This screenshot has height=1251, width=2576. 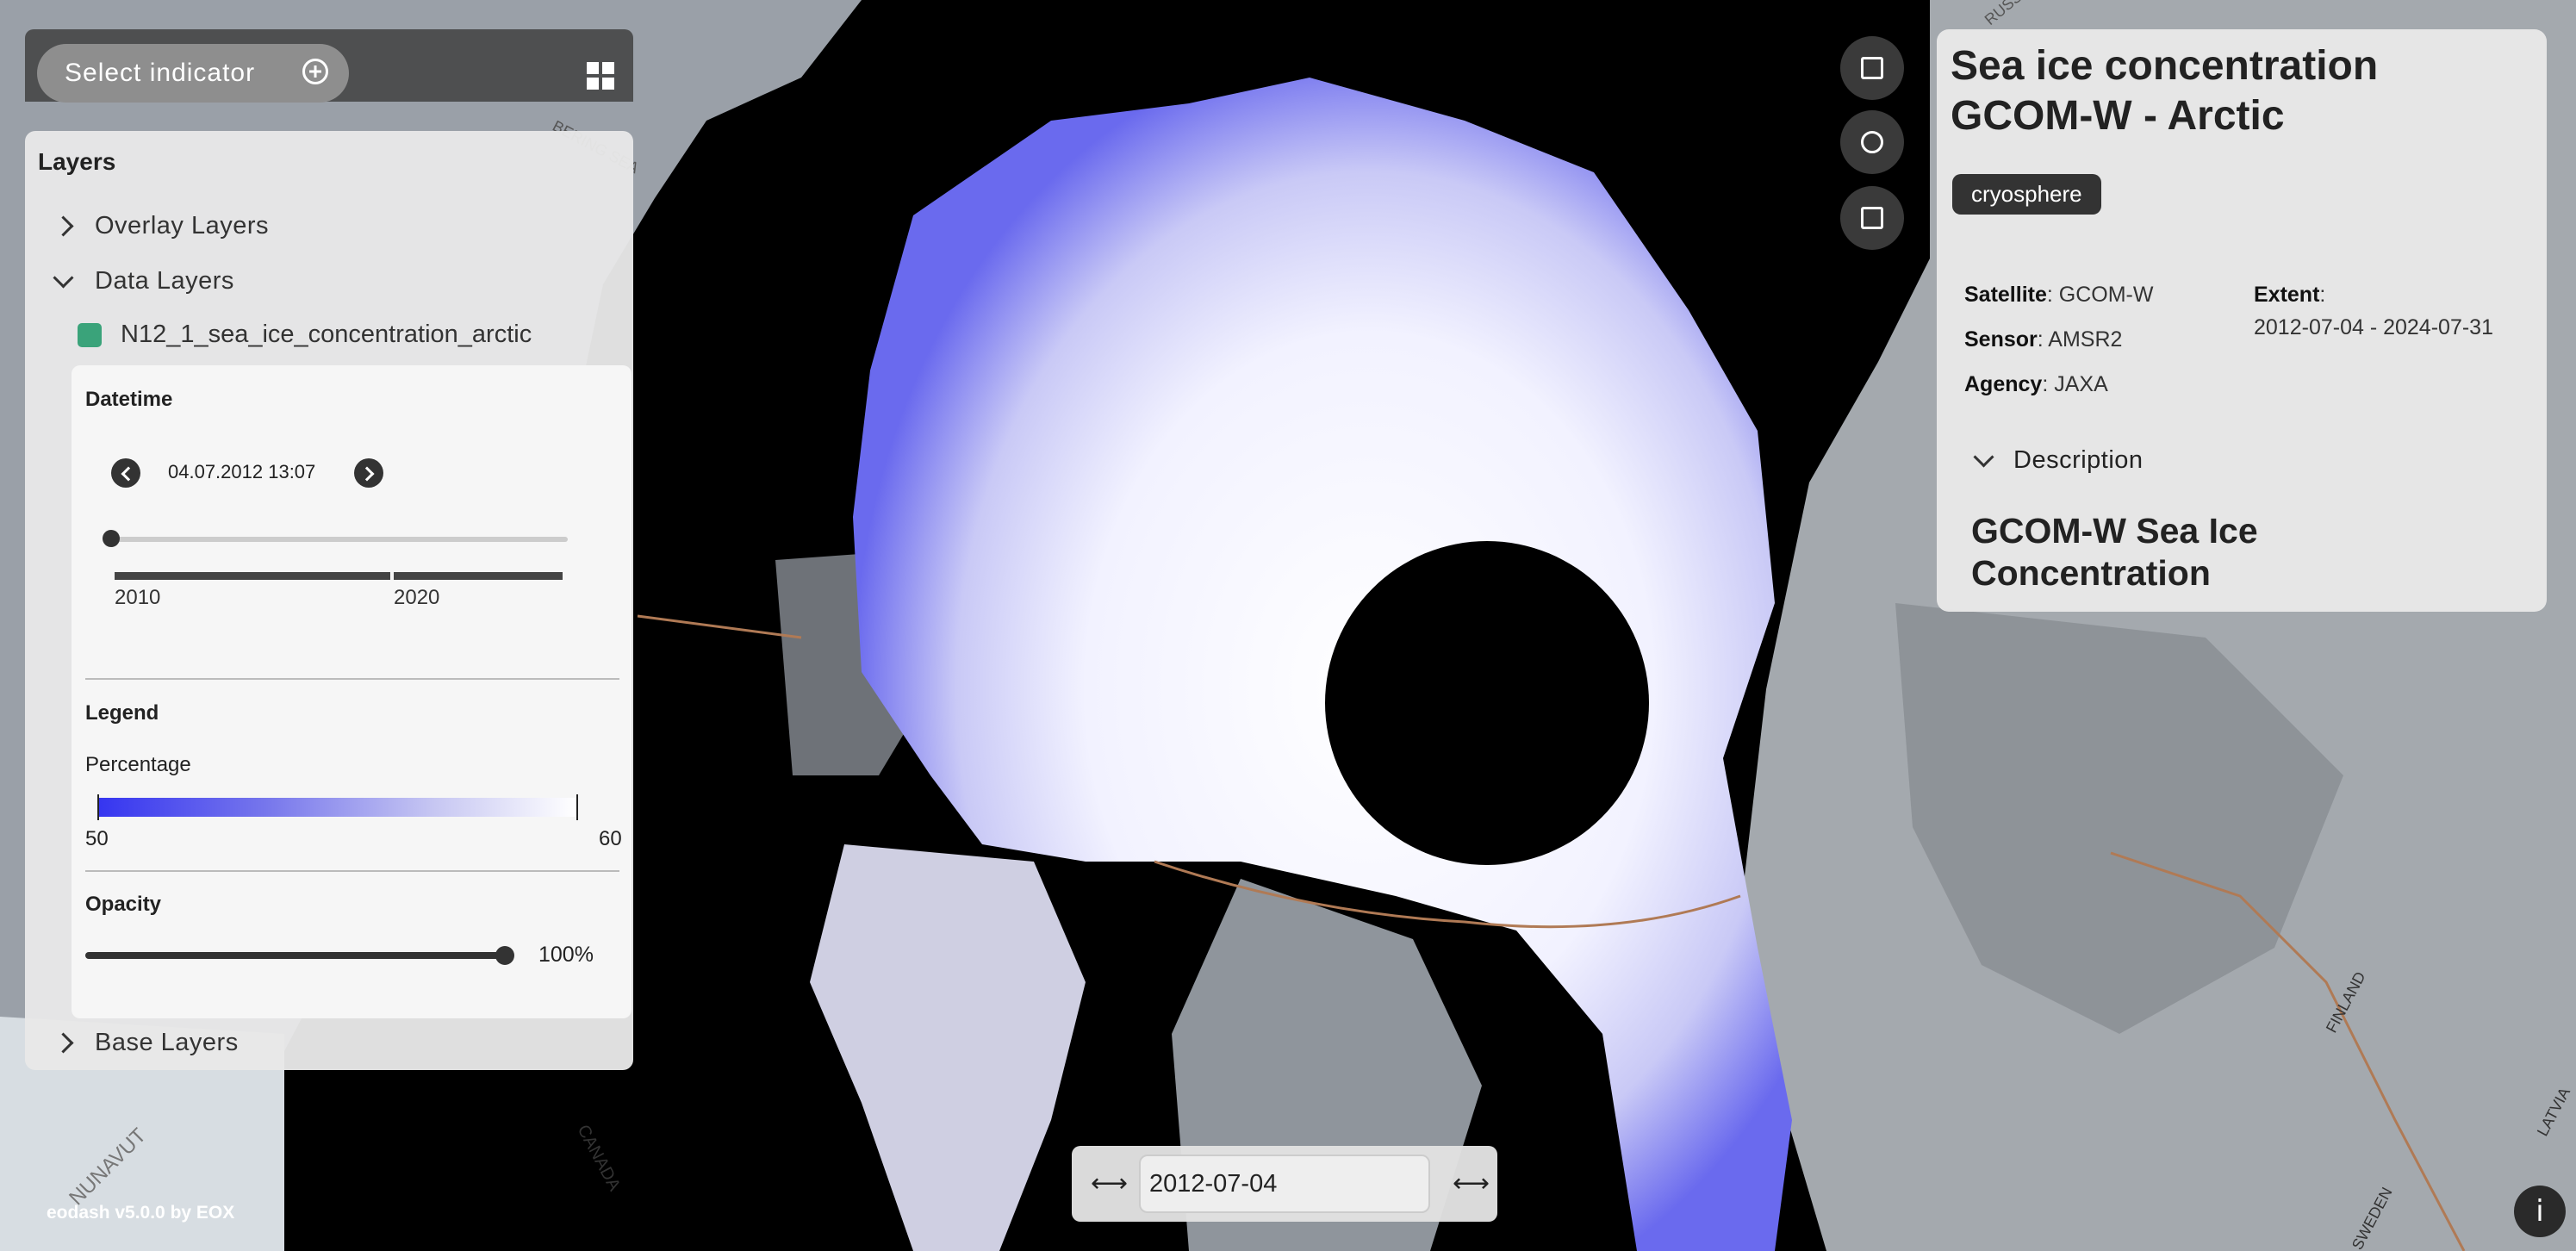 What do you see at coordinates (167, 1042) in the screenshot?
I see `tree-item-label: Base Layers` at bounding box center [167, 1042].